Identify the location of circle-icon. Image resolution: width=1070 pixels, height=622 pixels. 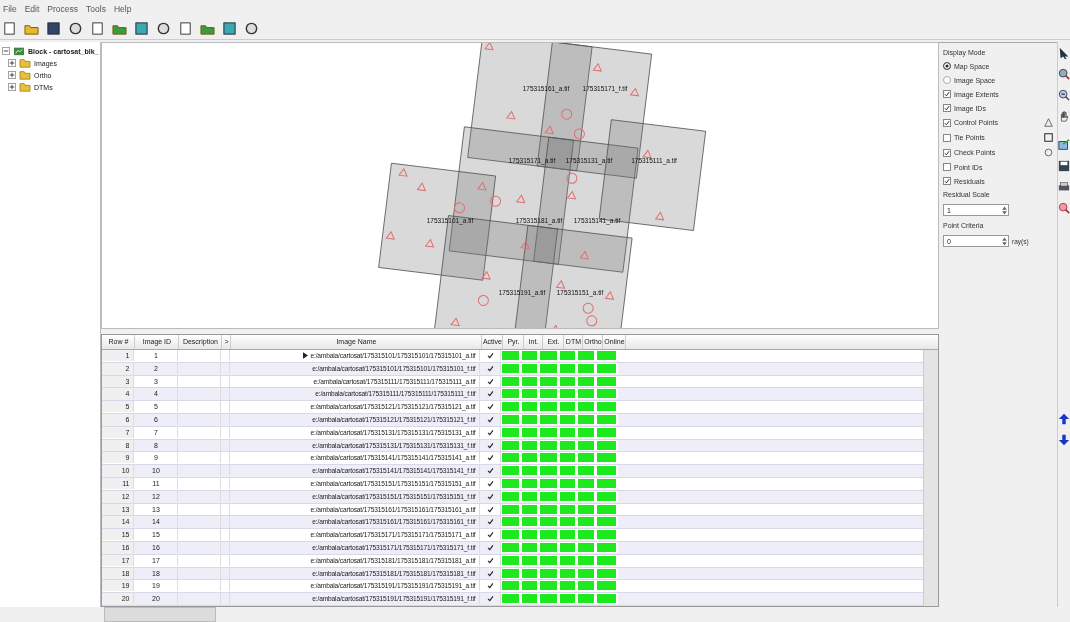
(1048, 152).